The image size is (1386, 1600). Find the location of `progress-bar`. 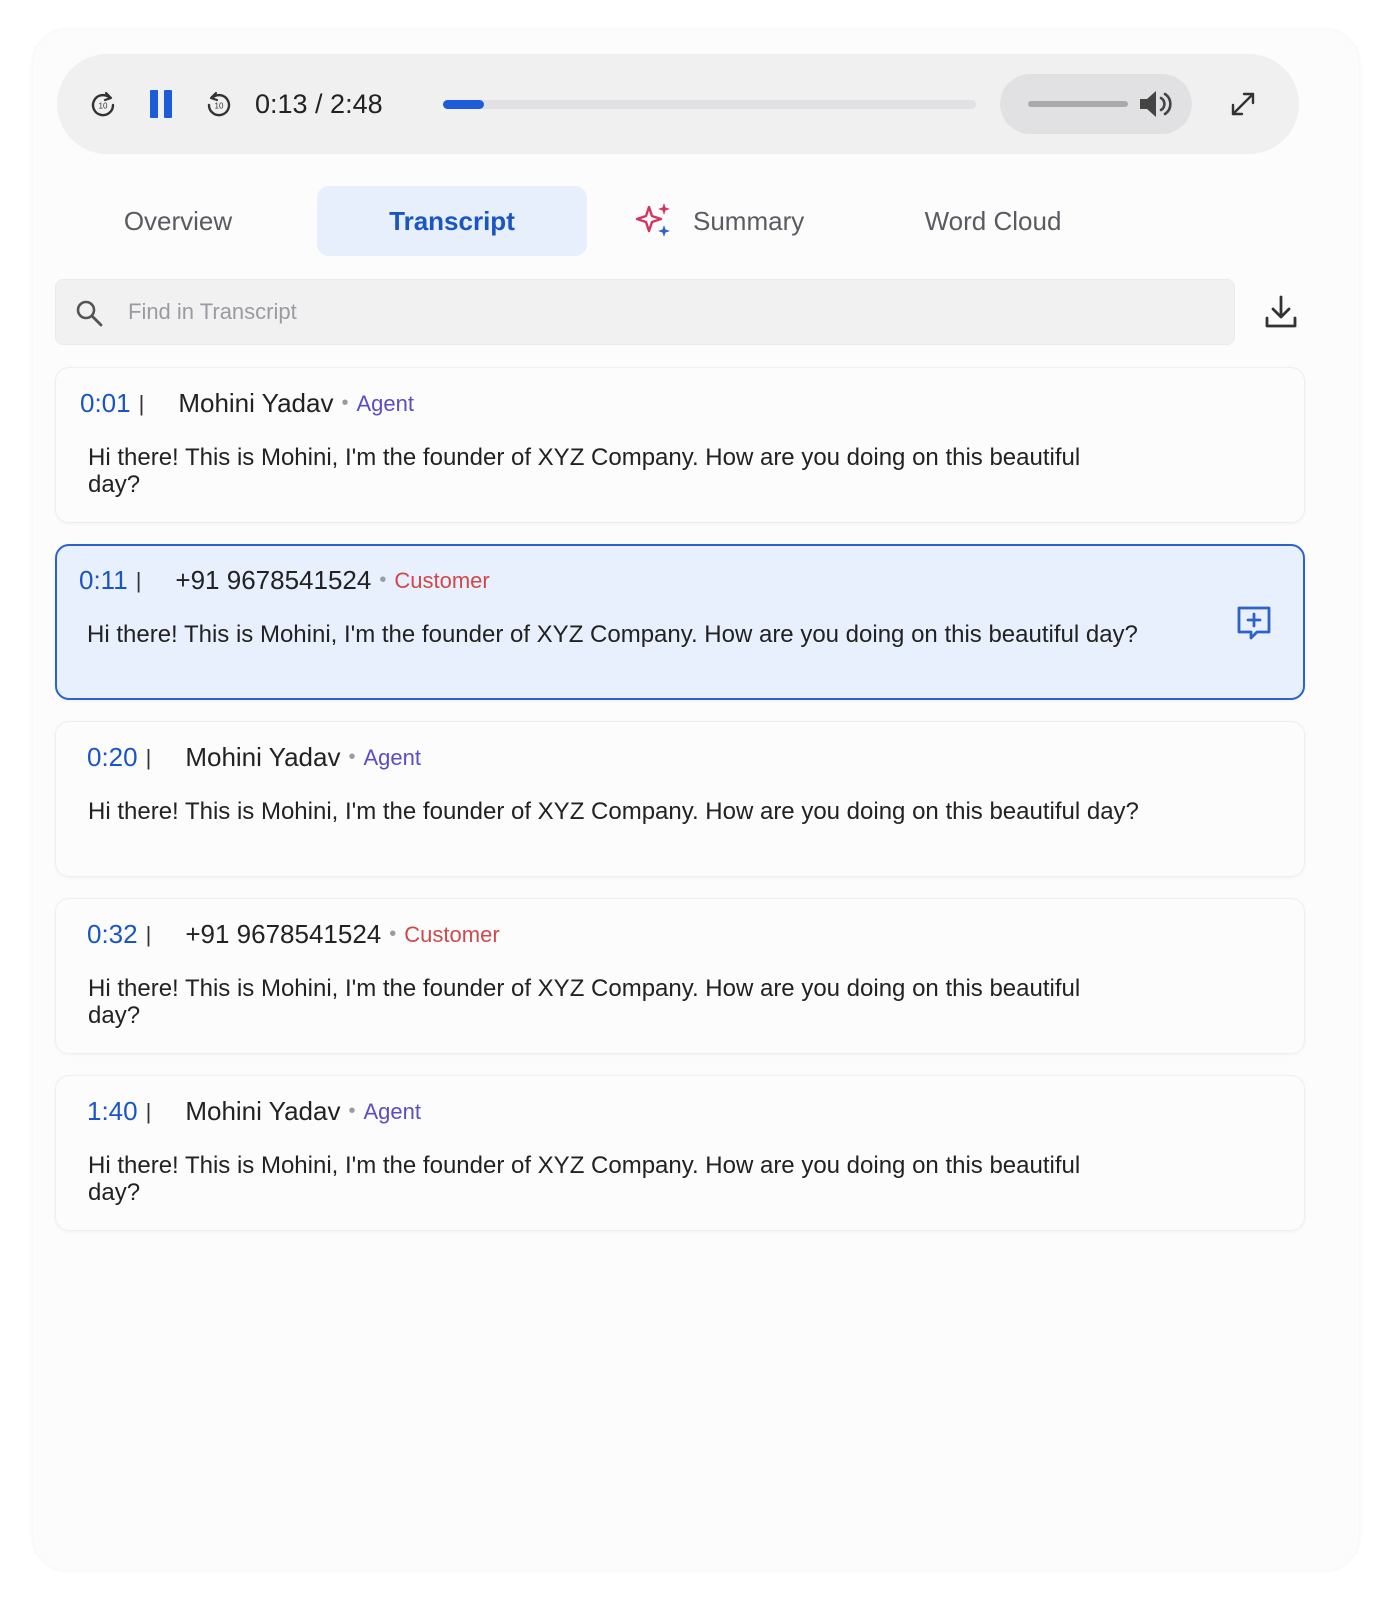

progress-bar is located at coordinates (709, 104).